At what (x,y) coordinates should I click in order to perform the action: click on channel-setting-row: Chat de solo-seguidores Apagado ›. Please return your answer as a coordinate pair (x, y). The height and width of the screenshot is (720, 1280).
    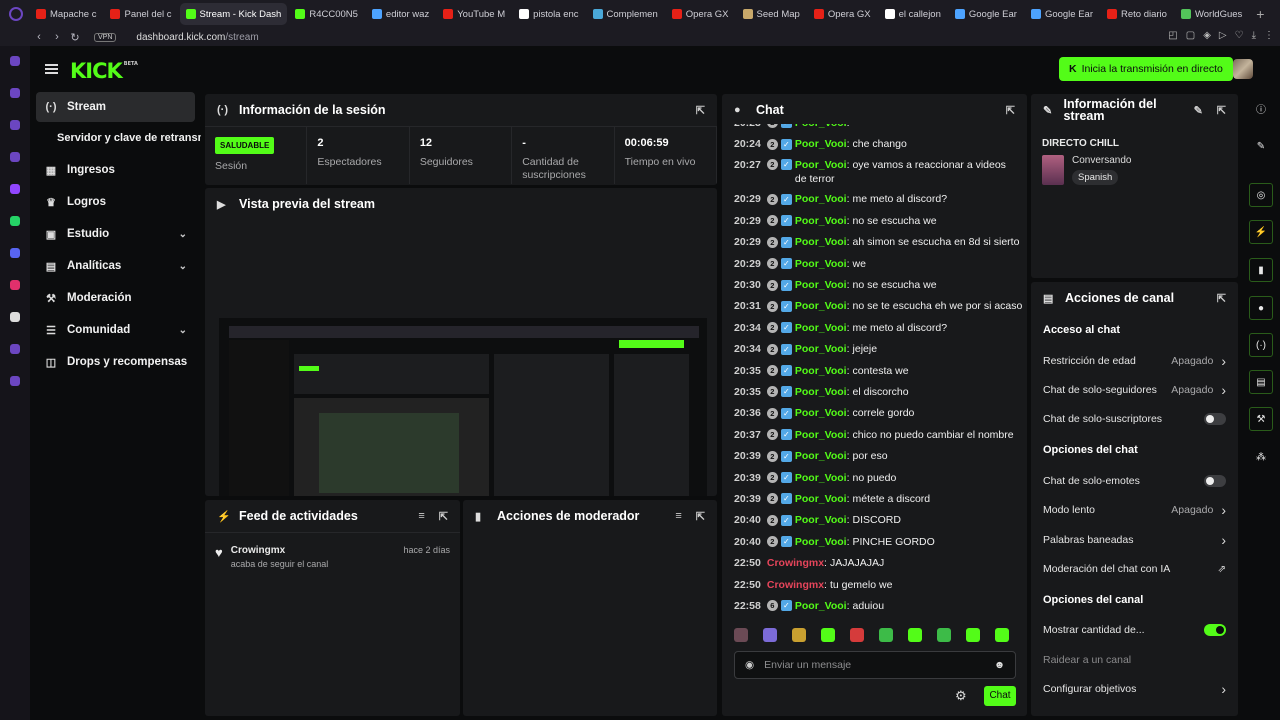
    Looking at the image, I should click on (1134, 389).